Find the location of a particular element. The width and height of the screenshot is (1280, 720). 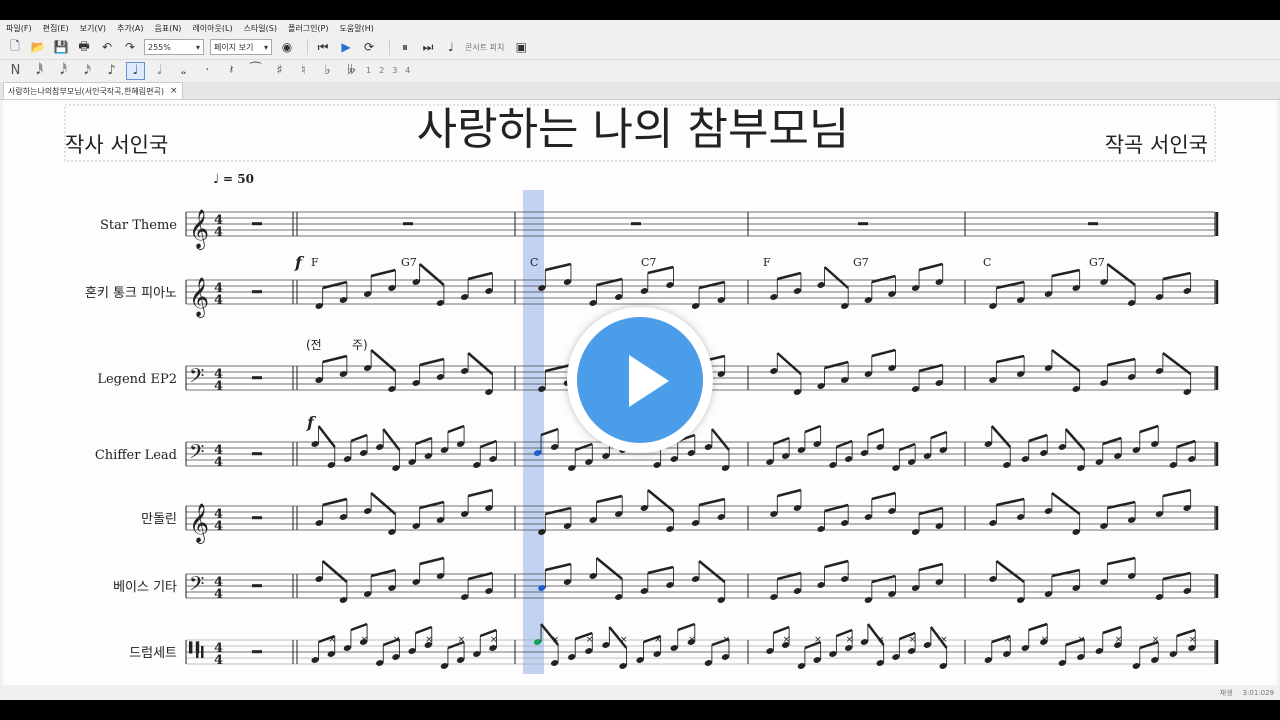

pan-score-icon: ⏭ is located at coordinates (428, 47).